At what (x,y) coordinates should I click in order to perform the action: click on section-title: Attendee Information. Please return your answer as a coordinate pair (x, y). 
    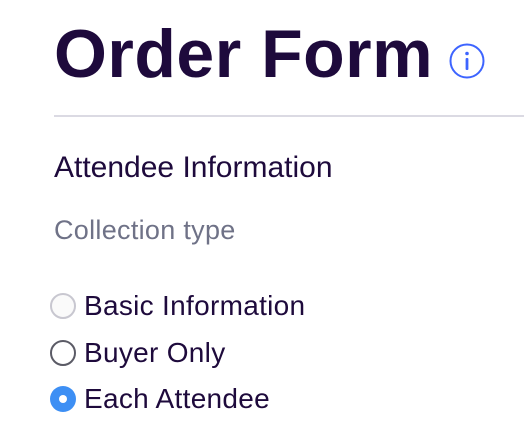
    Looking at the image, I should click on (193, 167).